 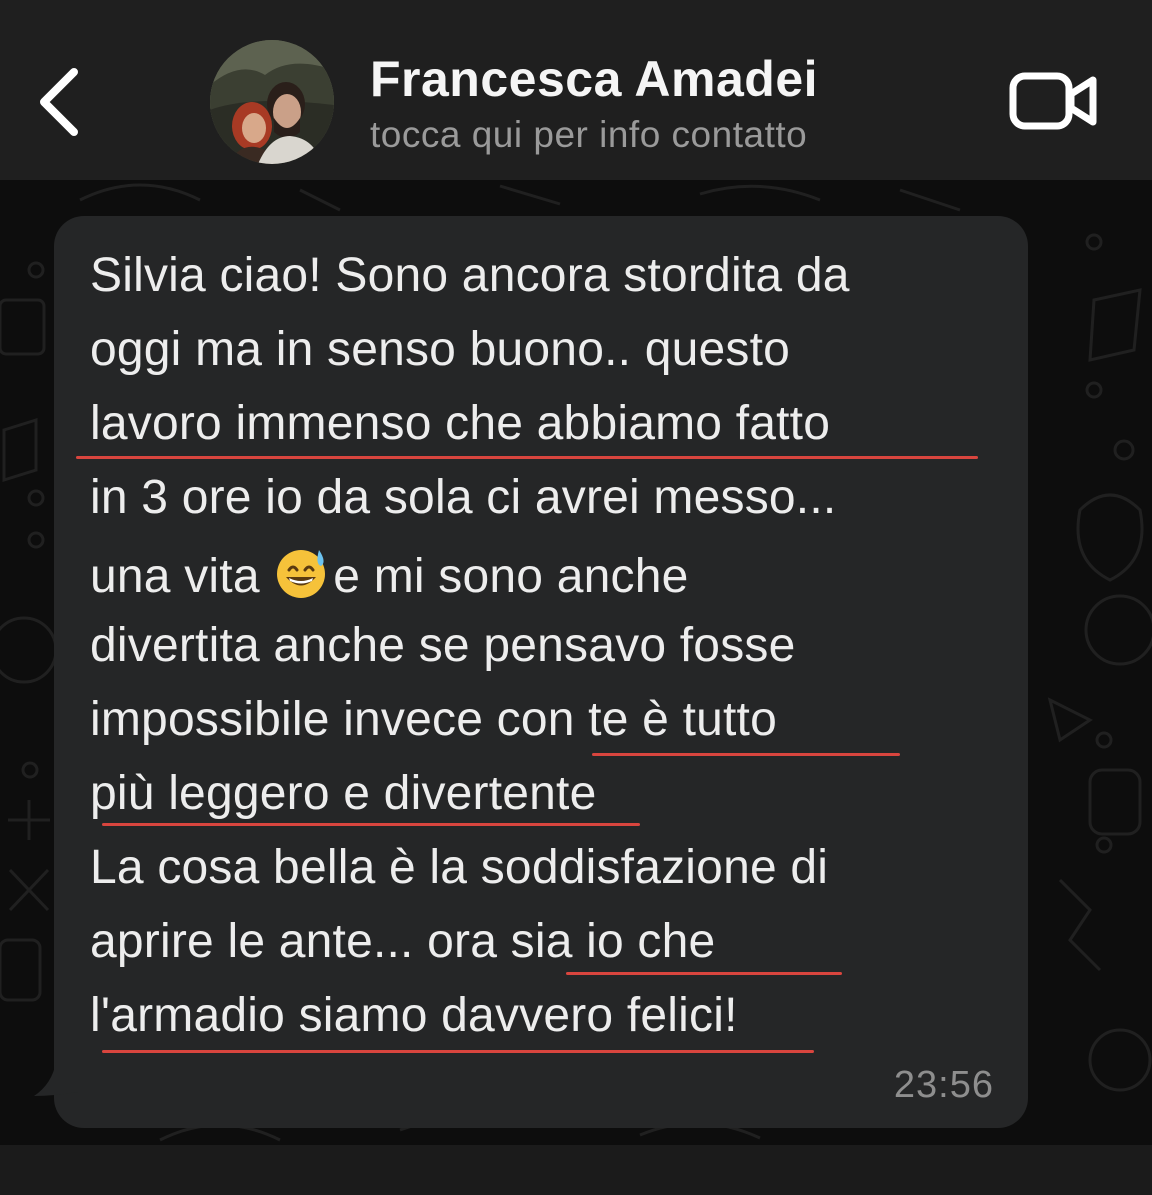 I want to click on message-line: più leggero e divertente, so click(x=343, y=793).